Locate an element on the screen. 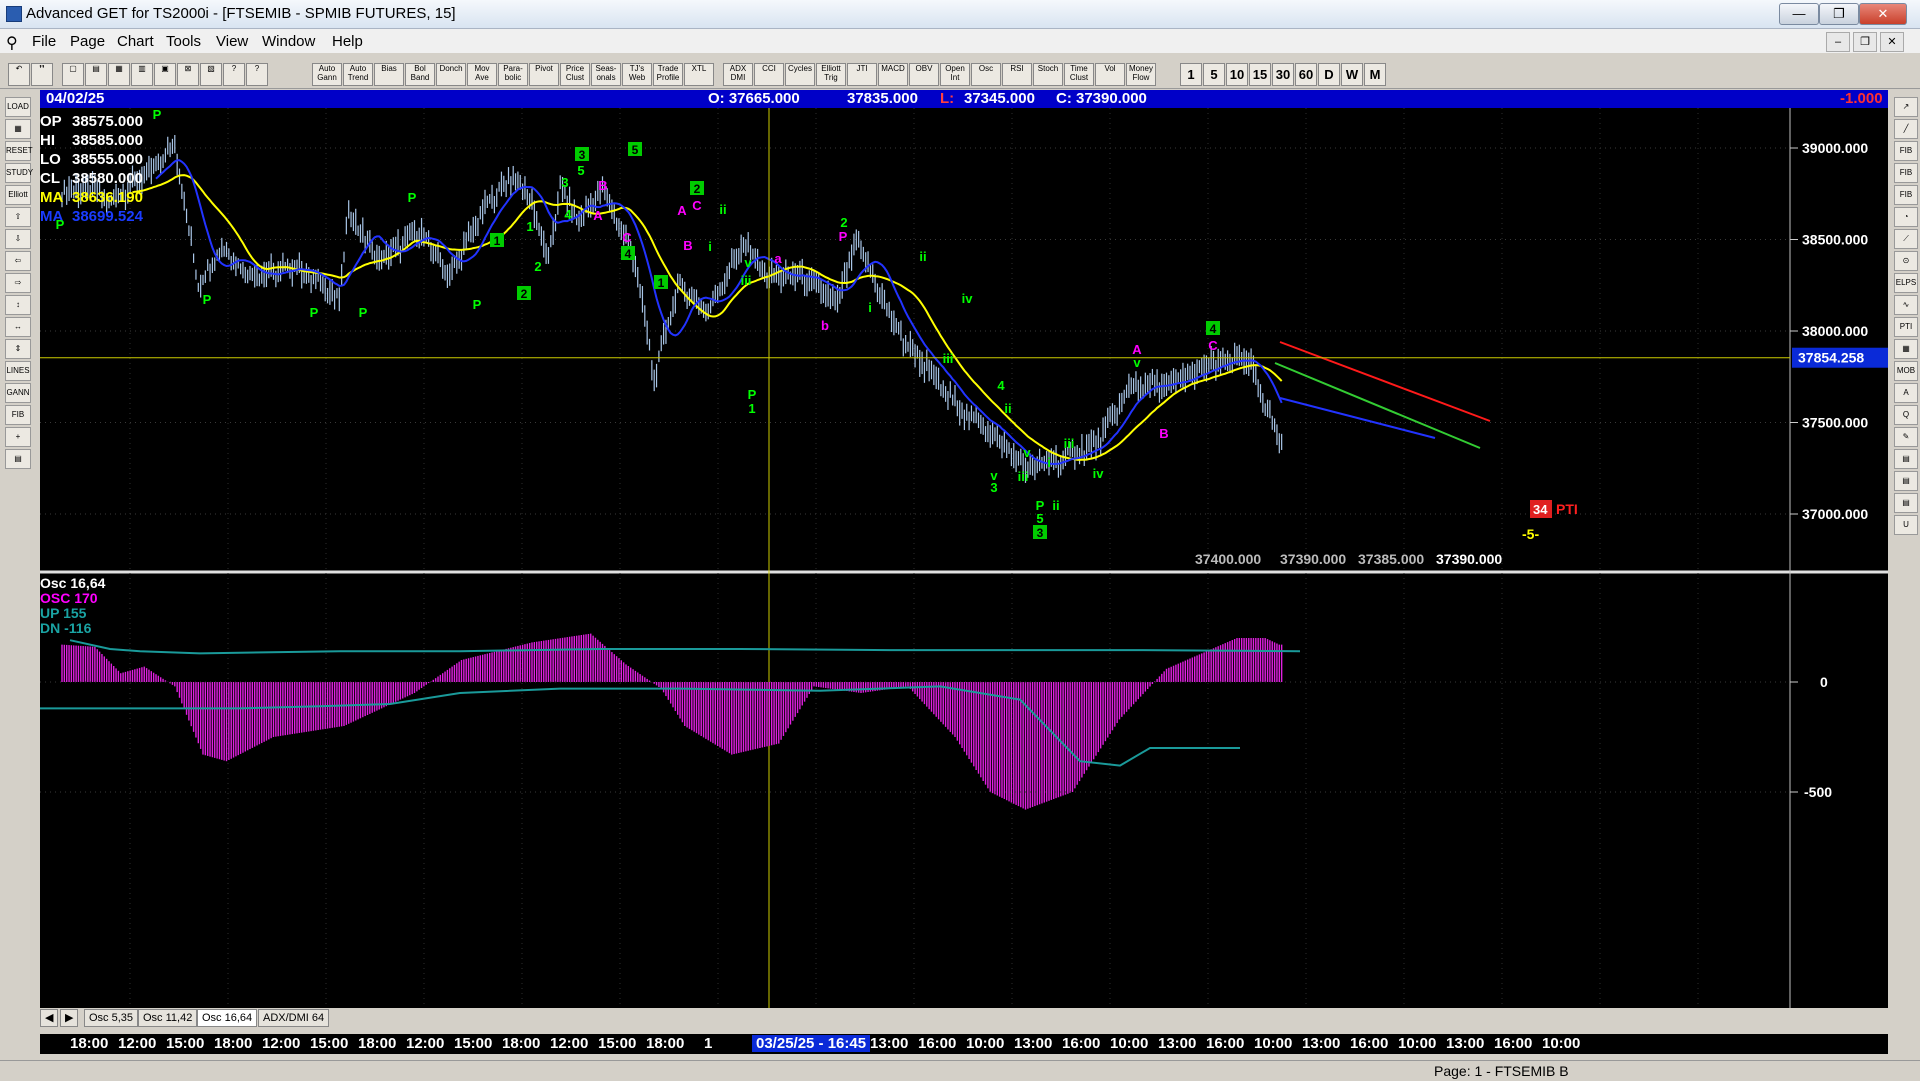 The height and width of the screenshot is (1081, 1920). study-button-cci: CCI is located at coordinates (769, 74).